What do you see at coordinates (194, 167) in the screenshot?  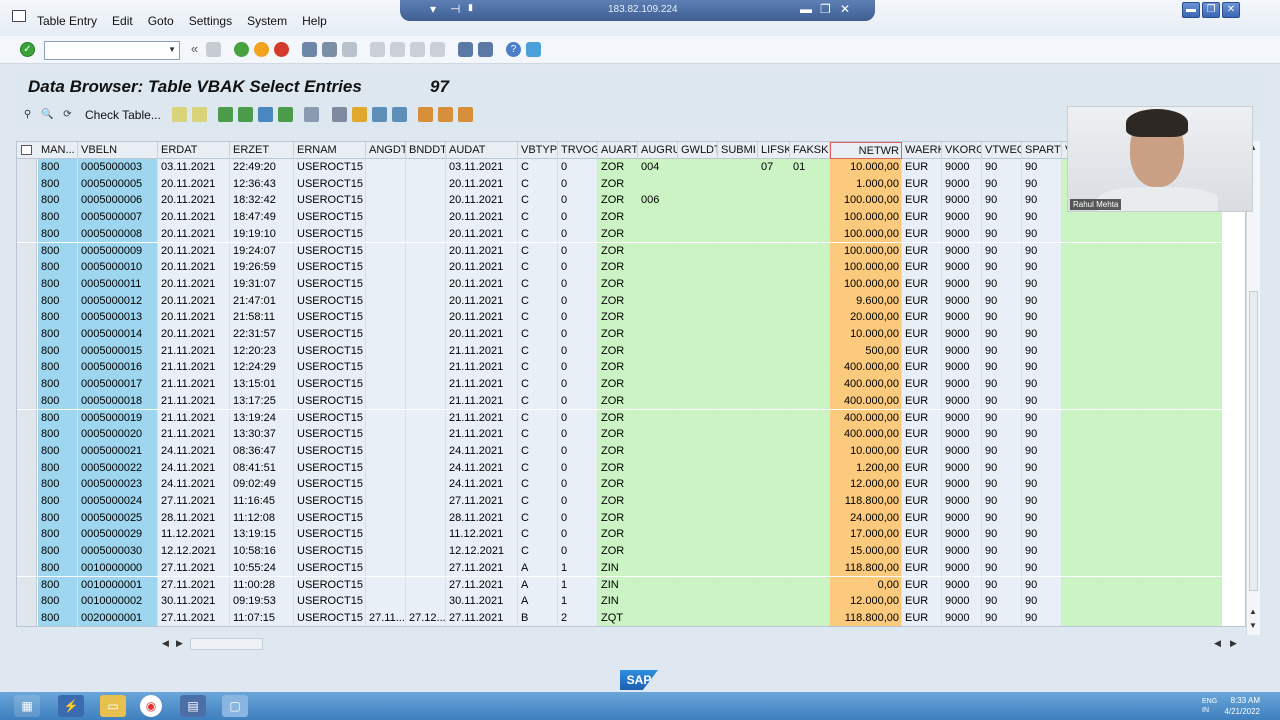 I see `cell-erdat: 03.11.2021` at bounding box center [194, 167].